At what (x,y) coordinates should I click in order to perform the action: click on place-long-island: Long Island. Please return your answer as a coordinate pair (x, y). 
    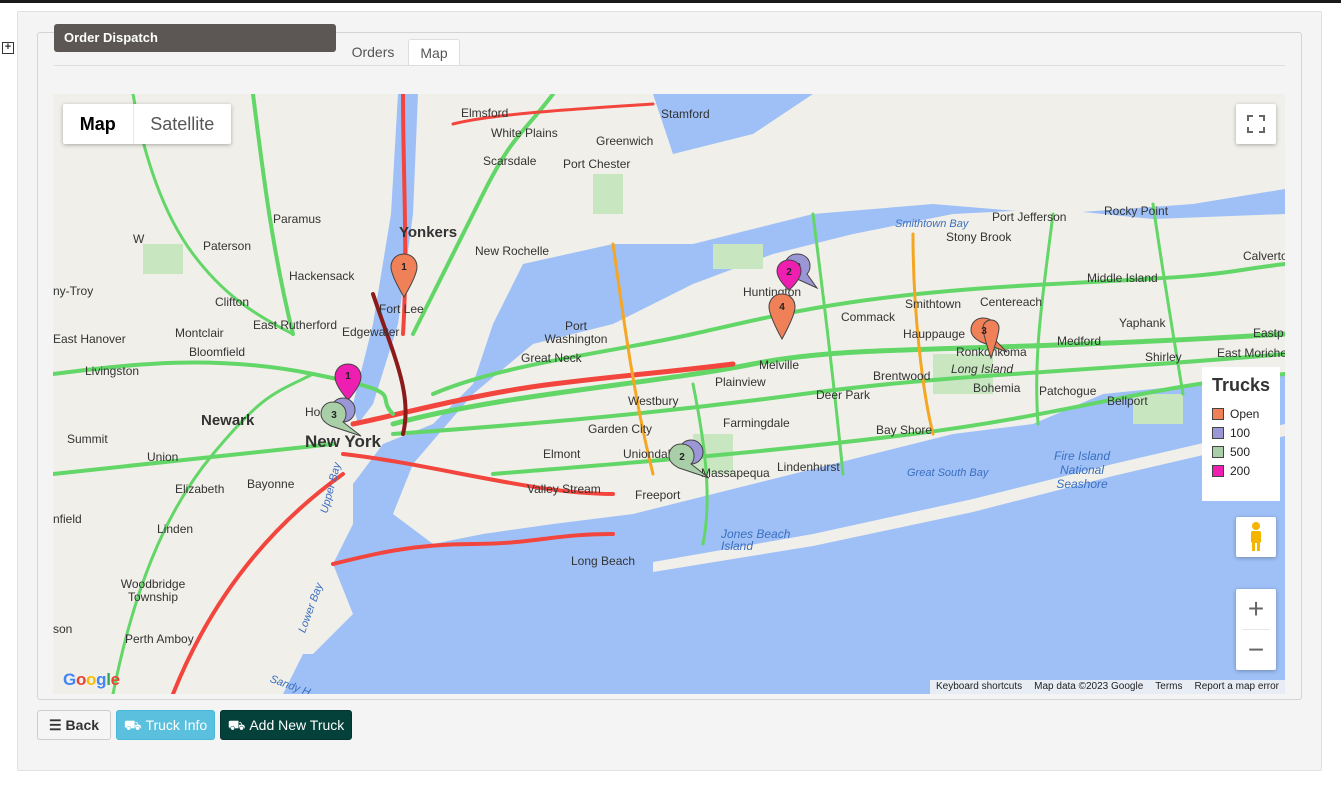
    Looking at the image, I should click on (982, 369).